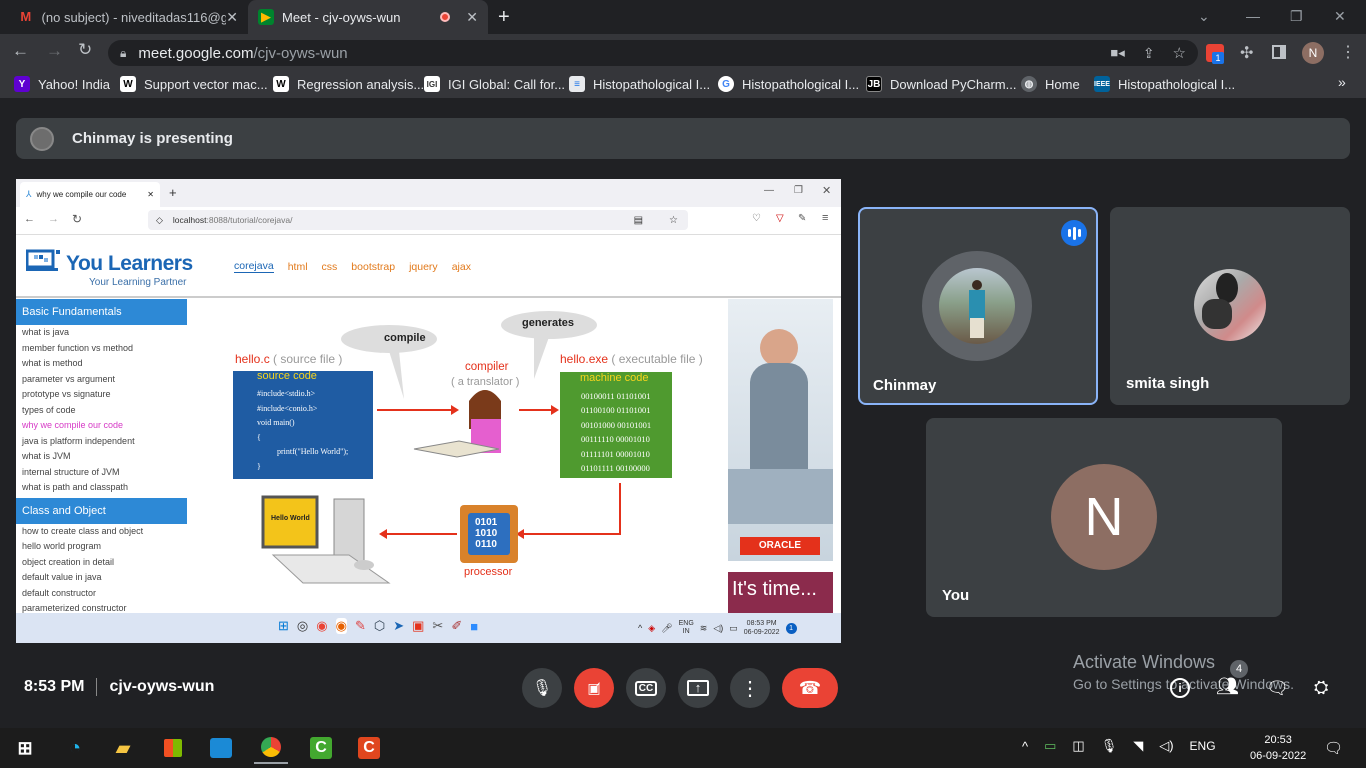 The image size is (1366, 768). I want to click on activities-icon: ⛭, so click(1321, 687).